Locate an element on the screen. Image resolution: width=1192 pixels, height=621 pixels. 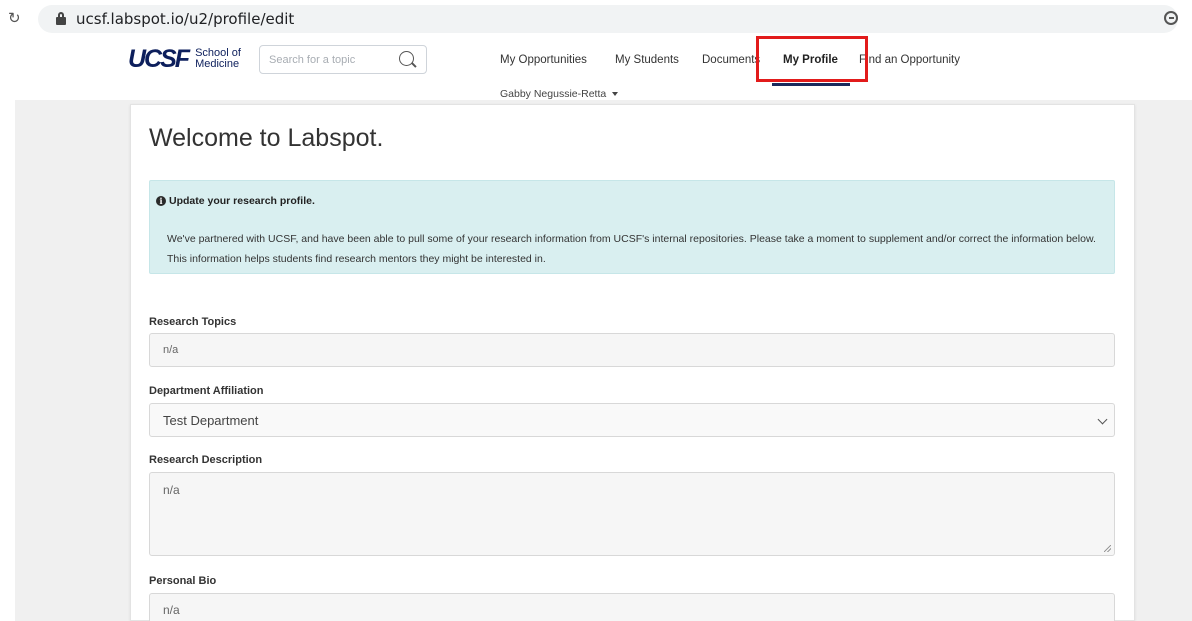
logo-subtitle: School of Medicine is located at coordinates (218, 59).